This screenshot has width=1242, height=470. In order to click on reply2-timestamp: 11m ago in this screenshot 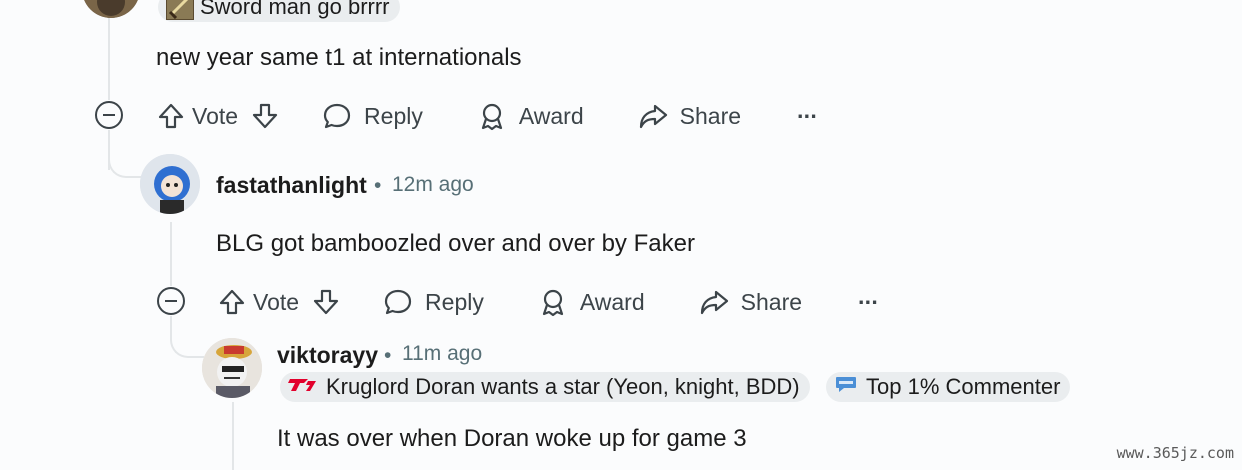, I will do `click(442, 353)`.